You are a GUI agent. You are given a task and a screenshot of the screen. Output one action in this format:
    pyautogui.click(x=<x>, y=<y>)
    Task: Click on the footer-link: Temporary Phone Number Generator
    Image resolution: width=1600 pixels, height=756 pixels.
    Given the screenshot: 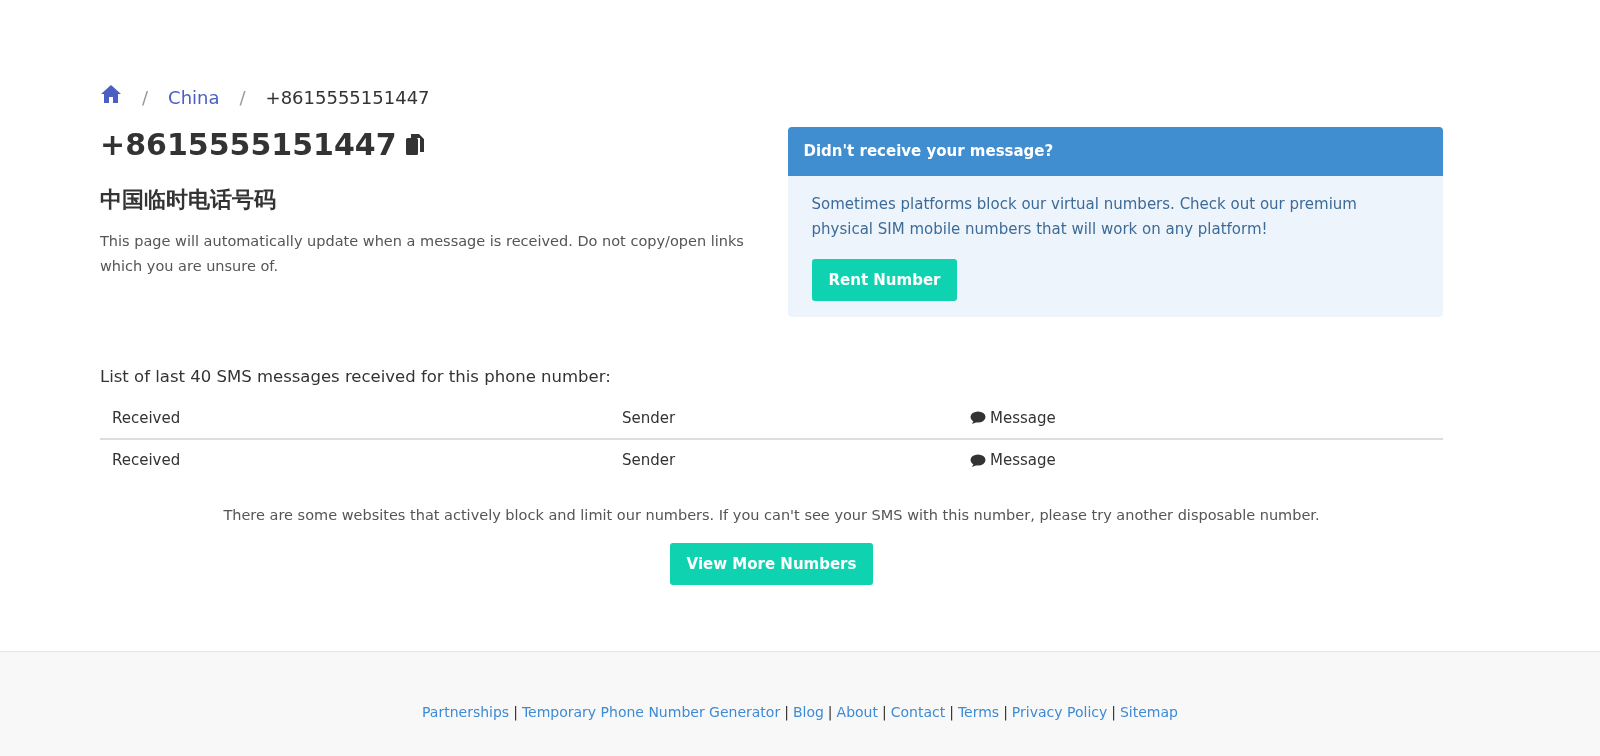 What is the action you would take?
    pyautogui.click(x=651, y=712)
    